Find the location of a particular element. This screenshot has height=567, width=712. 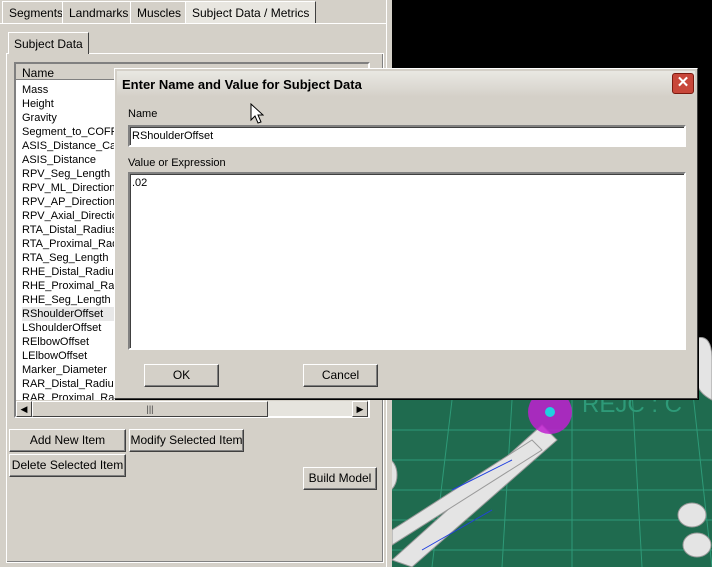

column-name-header: Name is located at coordinates (38, 73).